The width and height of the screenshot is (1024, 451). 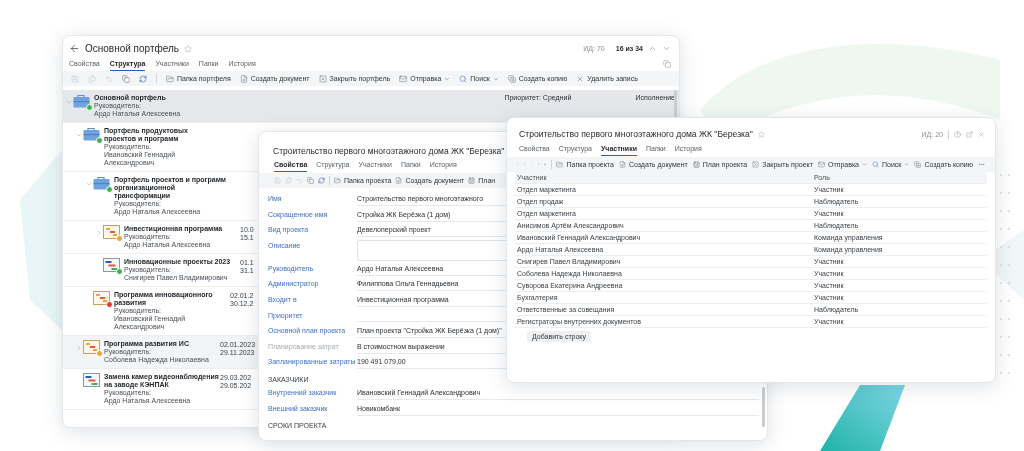 What do you see at coordinates (969, 134) in the screenshot?
I see `external-link-icon` at bounding box center [969, 134].